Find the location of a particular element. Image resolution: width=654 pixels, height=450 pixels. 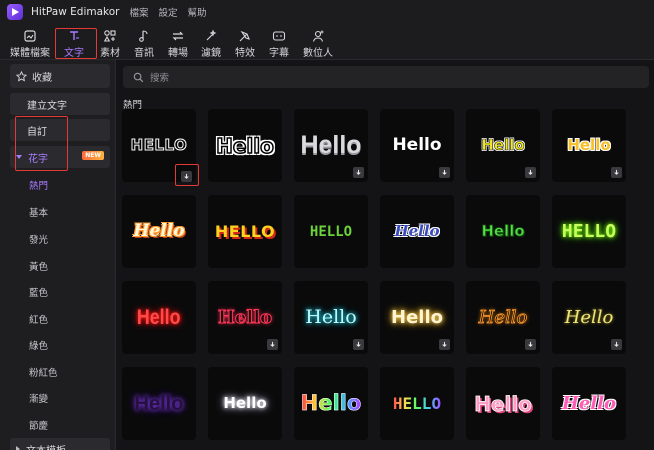

star-icon is located at coordinates (21, 76).